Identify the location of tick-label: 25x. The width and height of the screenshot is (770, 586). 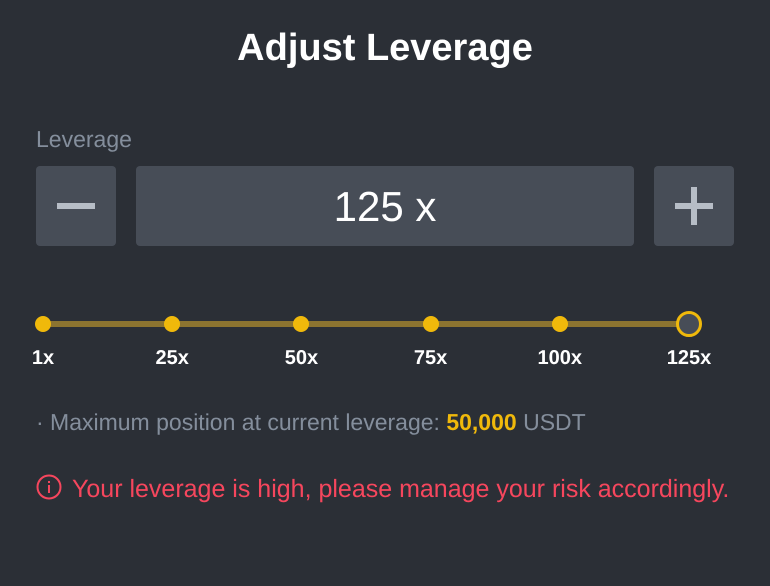
(172, 358).